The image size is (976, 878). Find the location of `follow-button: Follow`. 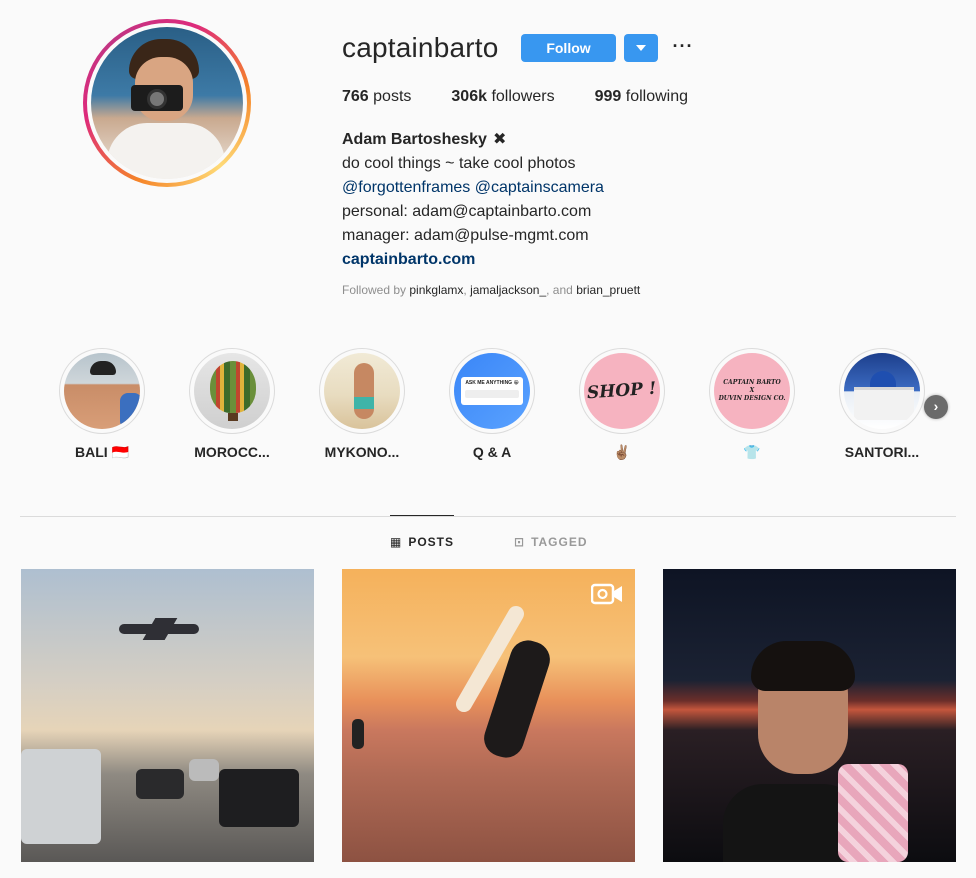

follow-button: Follow is located at coordinates (568, 48).